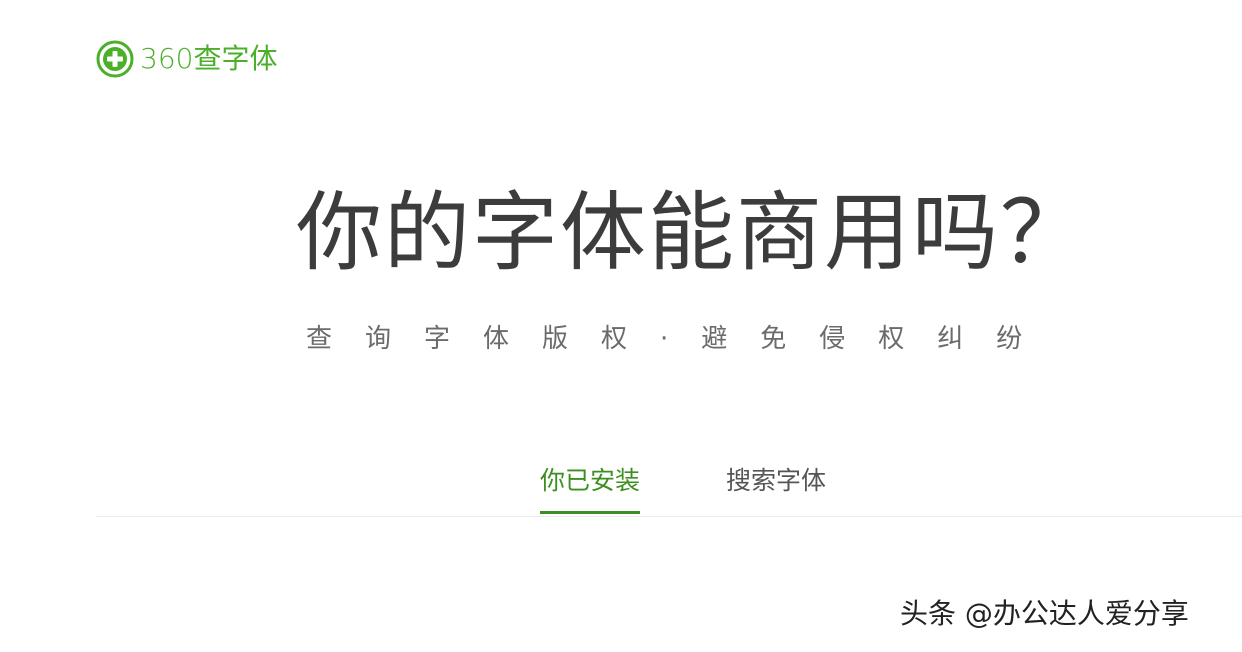  Describe the element at coordinates (692, 233) in the screenshot. I see `hero-title: 你的字体能商用吗？` at that location.